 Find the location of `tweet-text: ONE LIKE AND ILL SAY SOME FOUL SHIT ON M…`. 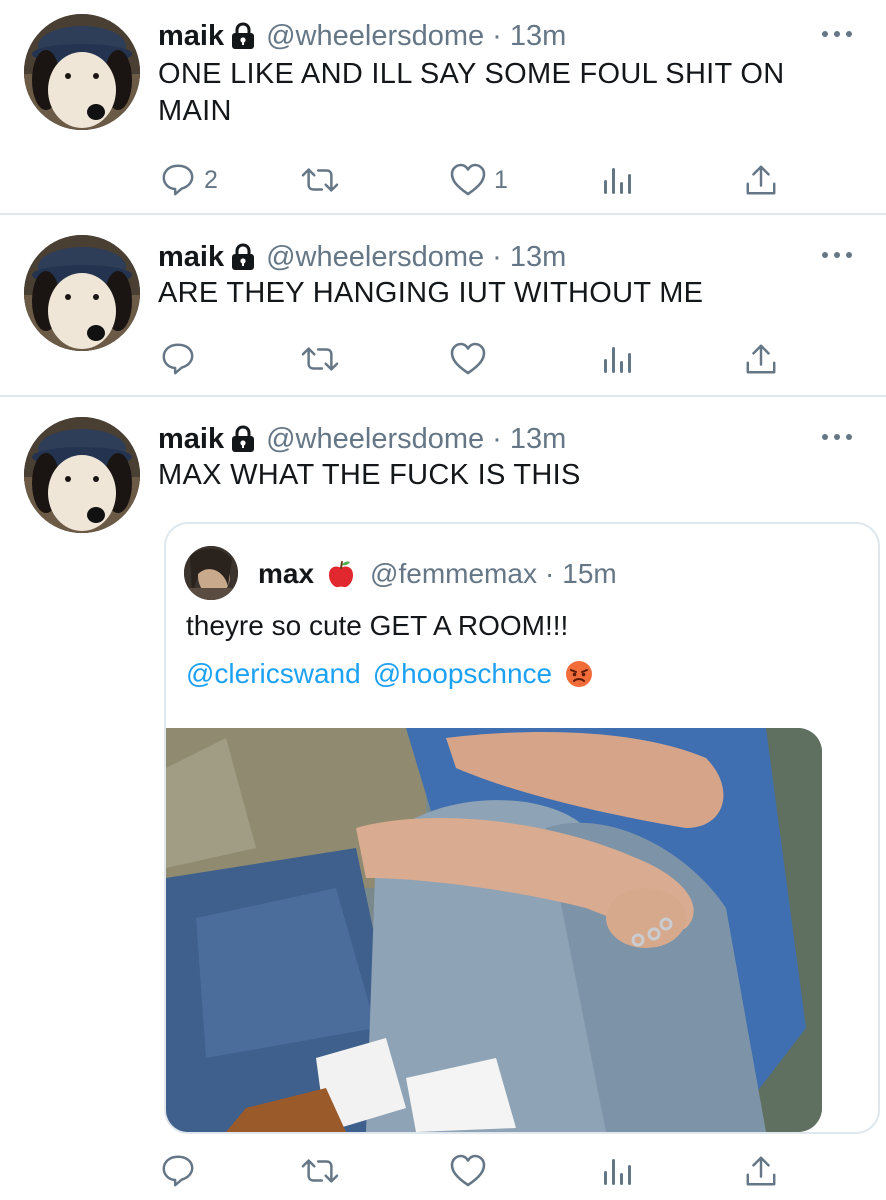

tweet-text: ONE LIKE AND ILL SAY SOME FOUL SHIT ON M… is located at coordinates (471, 92).